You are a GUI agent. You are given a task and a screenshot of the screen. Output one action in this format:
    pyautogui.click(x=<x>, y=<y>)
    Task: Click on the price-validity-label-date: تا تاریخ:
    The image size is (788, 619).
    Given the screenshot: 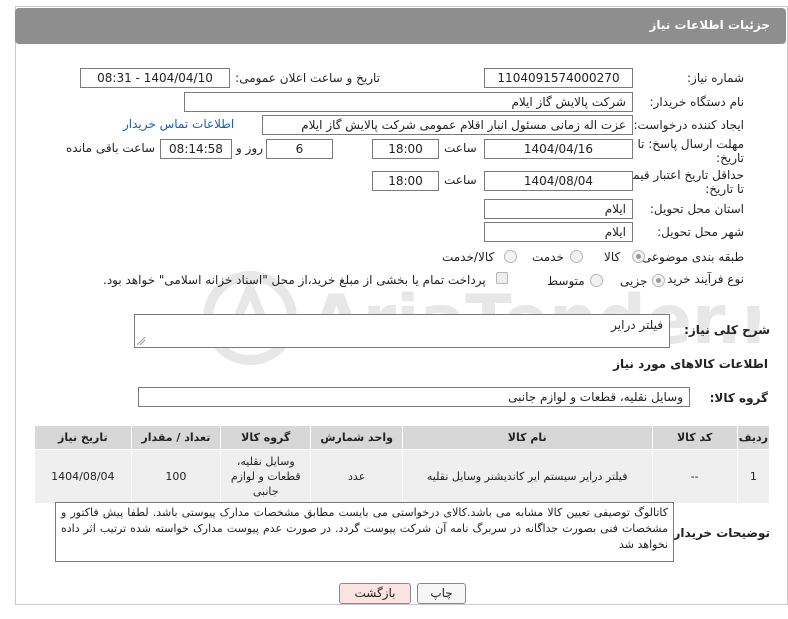 What is the action you would take?
    pyautogui.click(x=724, y=189)
    